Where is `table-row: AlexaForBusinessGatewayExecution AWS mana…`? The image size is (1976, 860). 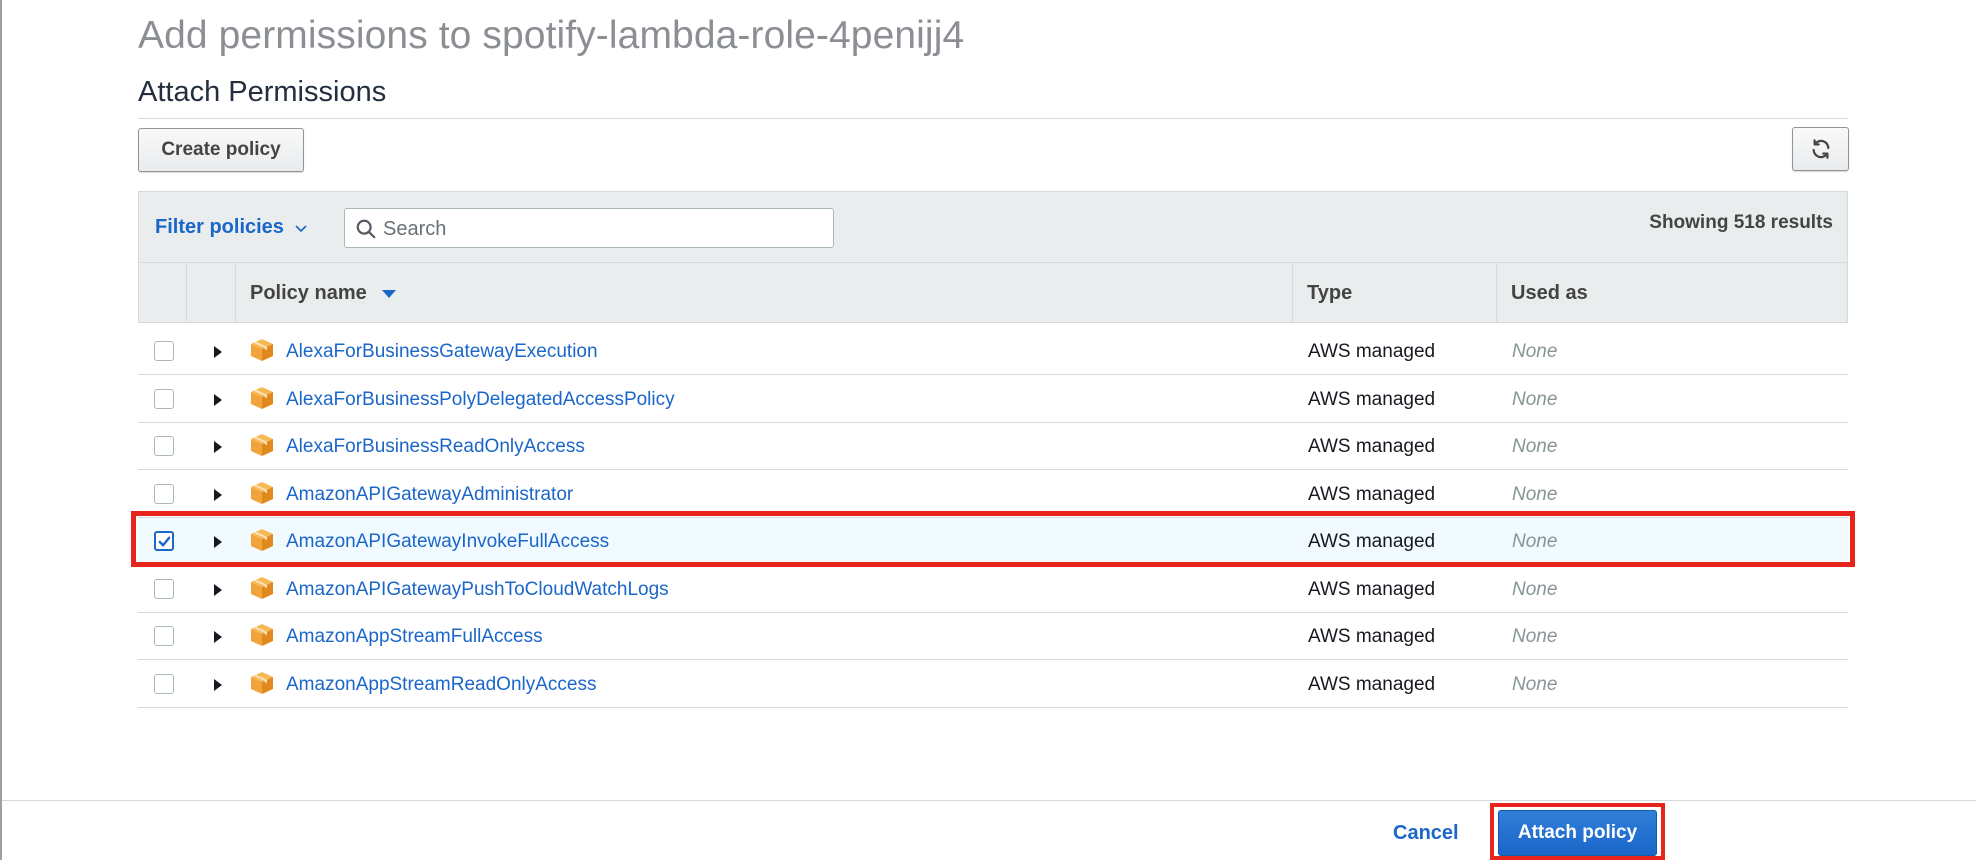
table-row: AlexaForBusinessGatewayExecution AWS mana… is located at coordinates (993, 351).